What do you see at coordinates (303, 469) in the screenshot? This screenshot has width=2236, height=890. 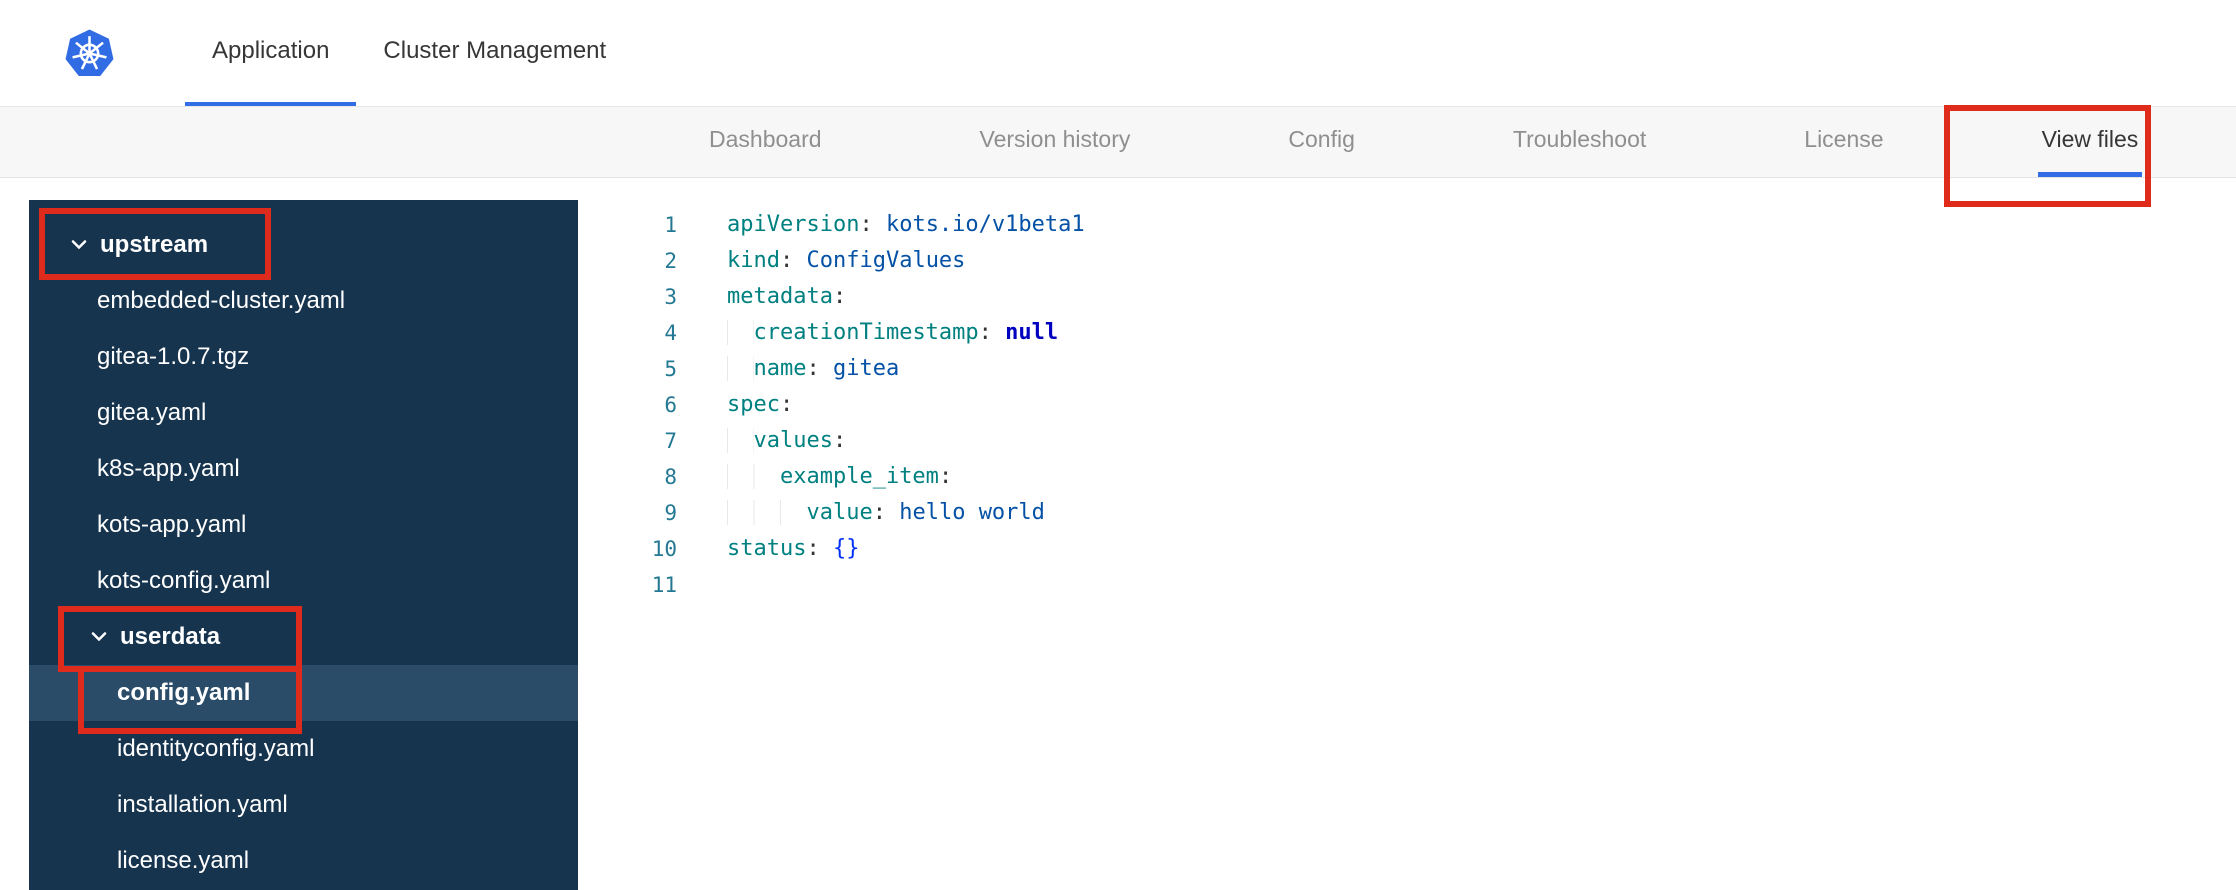 I see `tree-file-k8s-app-yaml: k8s-app.yaml` at bounding box center [303, 469].